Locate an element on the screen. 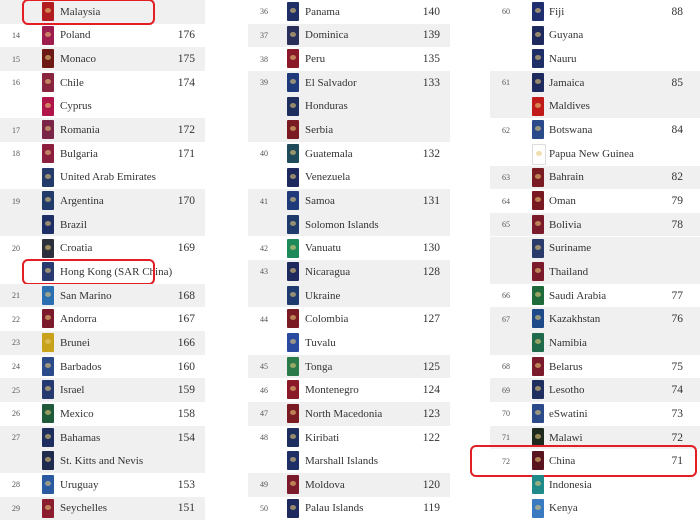  table-row: 68 Belarus 75 is located at coordinates (595, 367).